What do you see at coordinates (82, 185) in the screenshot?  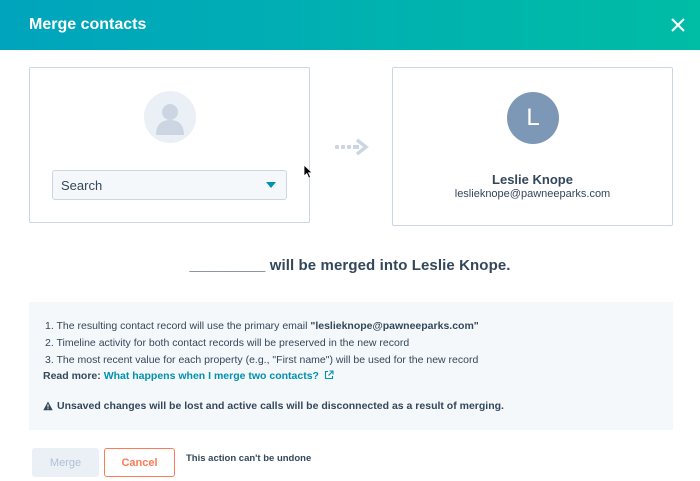 I see `search-select-value: Search` at bounding box center [82, 185].